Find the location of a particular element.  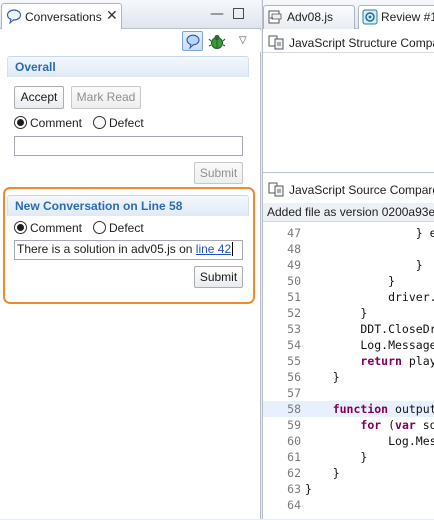

code-keyword: return is located at coordinates (381, 361).